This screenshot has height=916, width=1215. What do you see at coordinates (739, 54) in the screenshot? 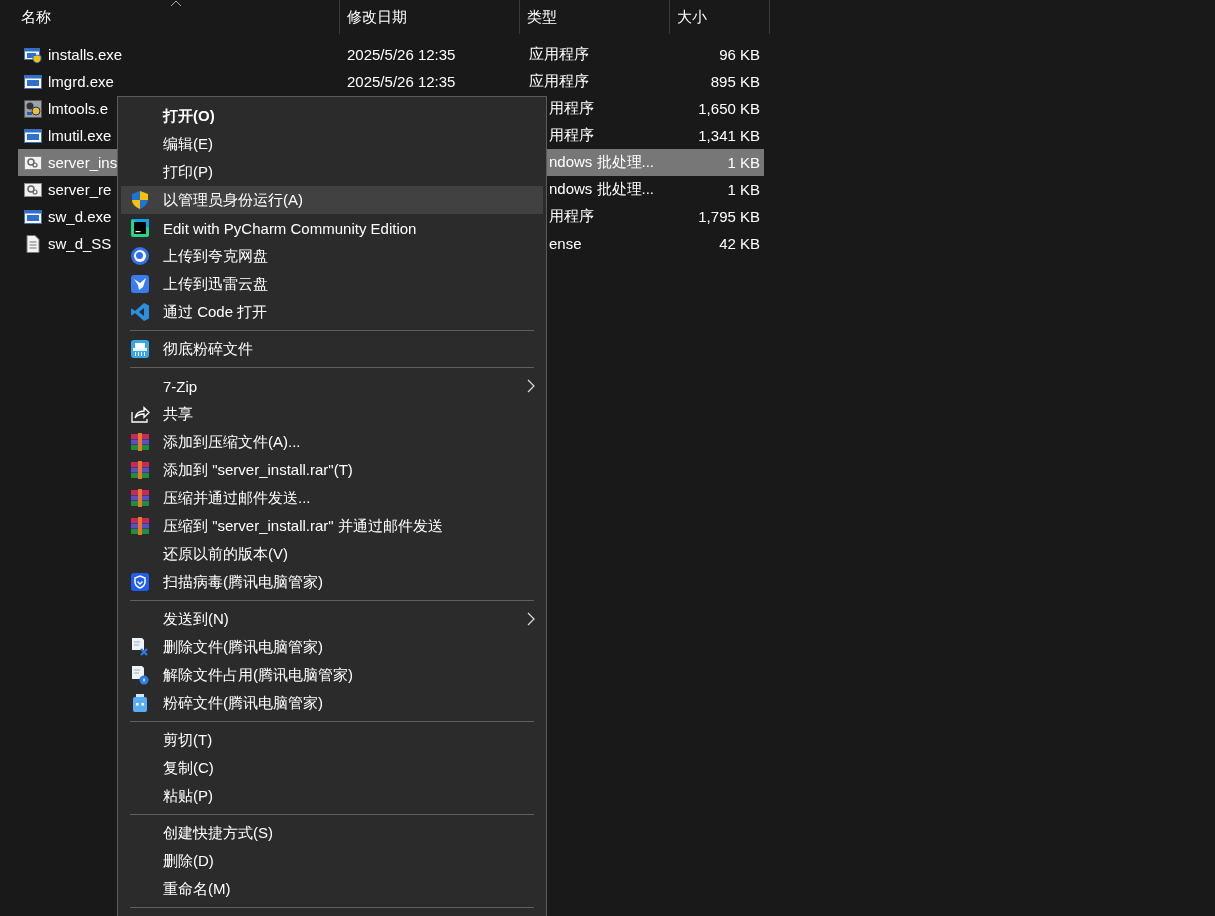
I see `file-size: 96 KB` at bounding box center [739, 54].